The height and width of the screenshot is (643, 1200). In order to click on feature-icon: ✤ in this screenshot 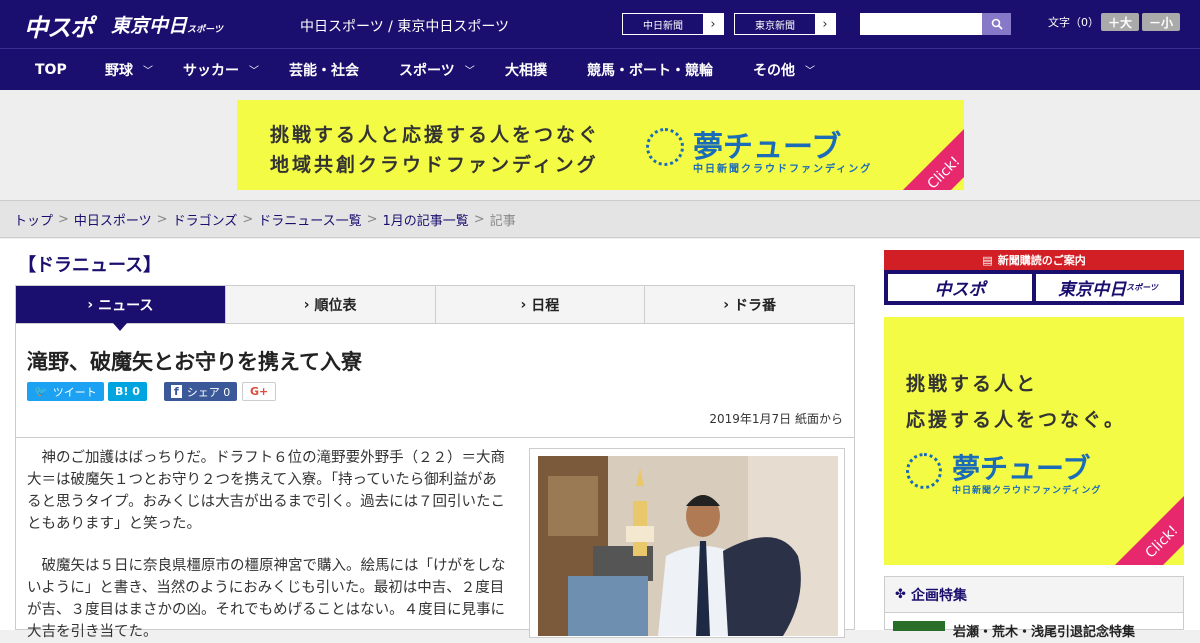, I will do `click(900, 594)`.